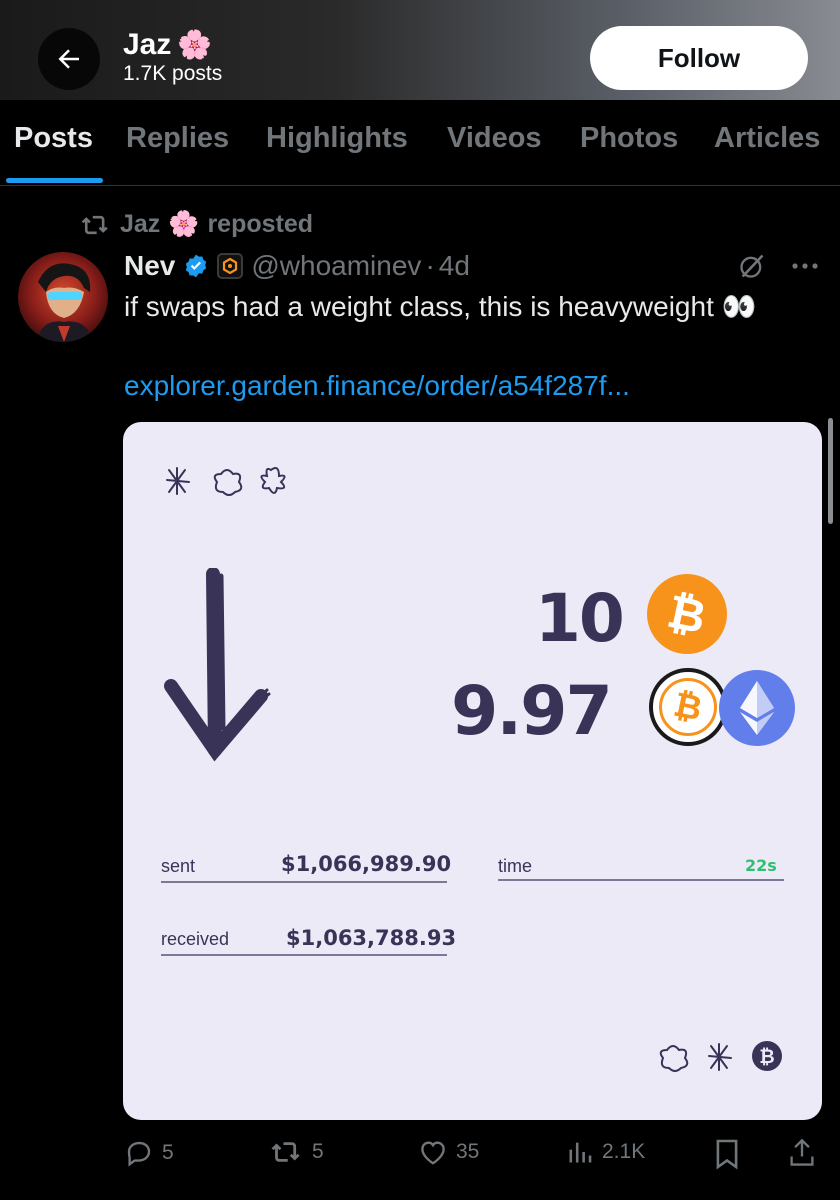  I want to click on repost-count: 5, so click(318, 1151).